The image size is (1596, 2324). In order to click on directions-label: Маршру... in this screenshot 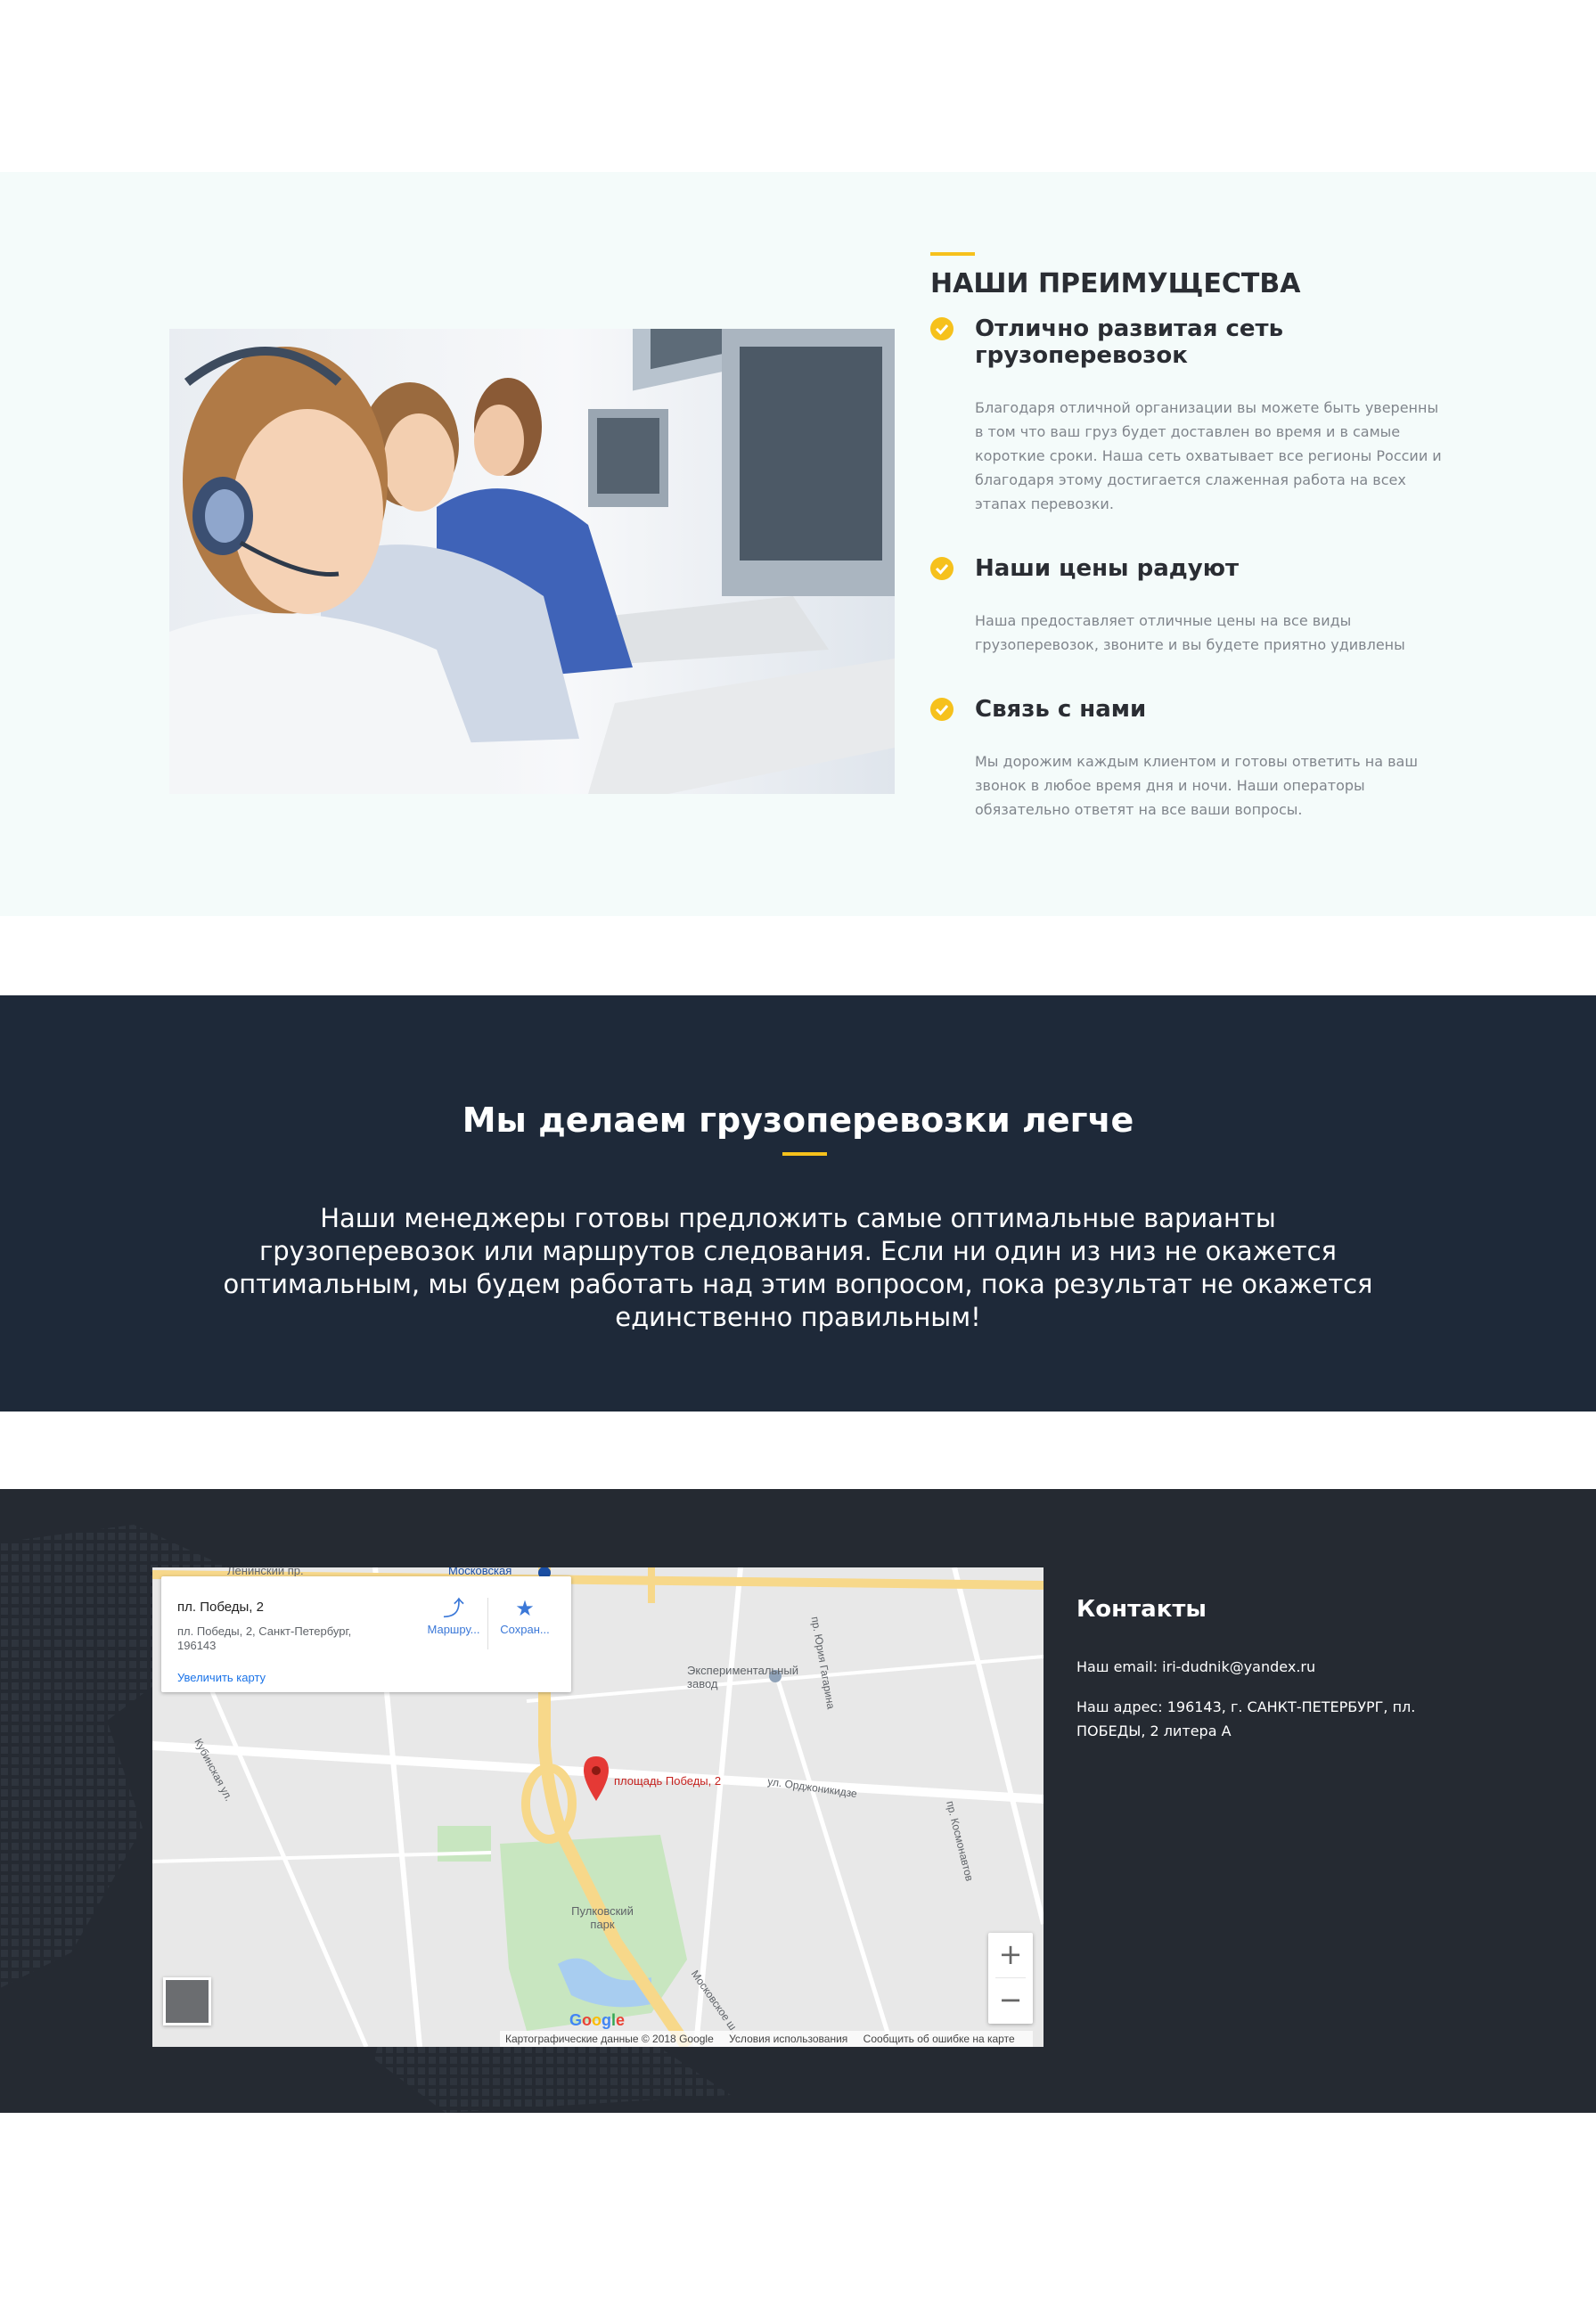, I will do `click(453, 1629)`.